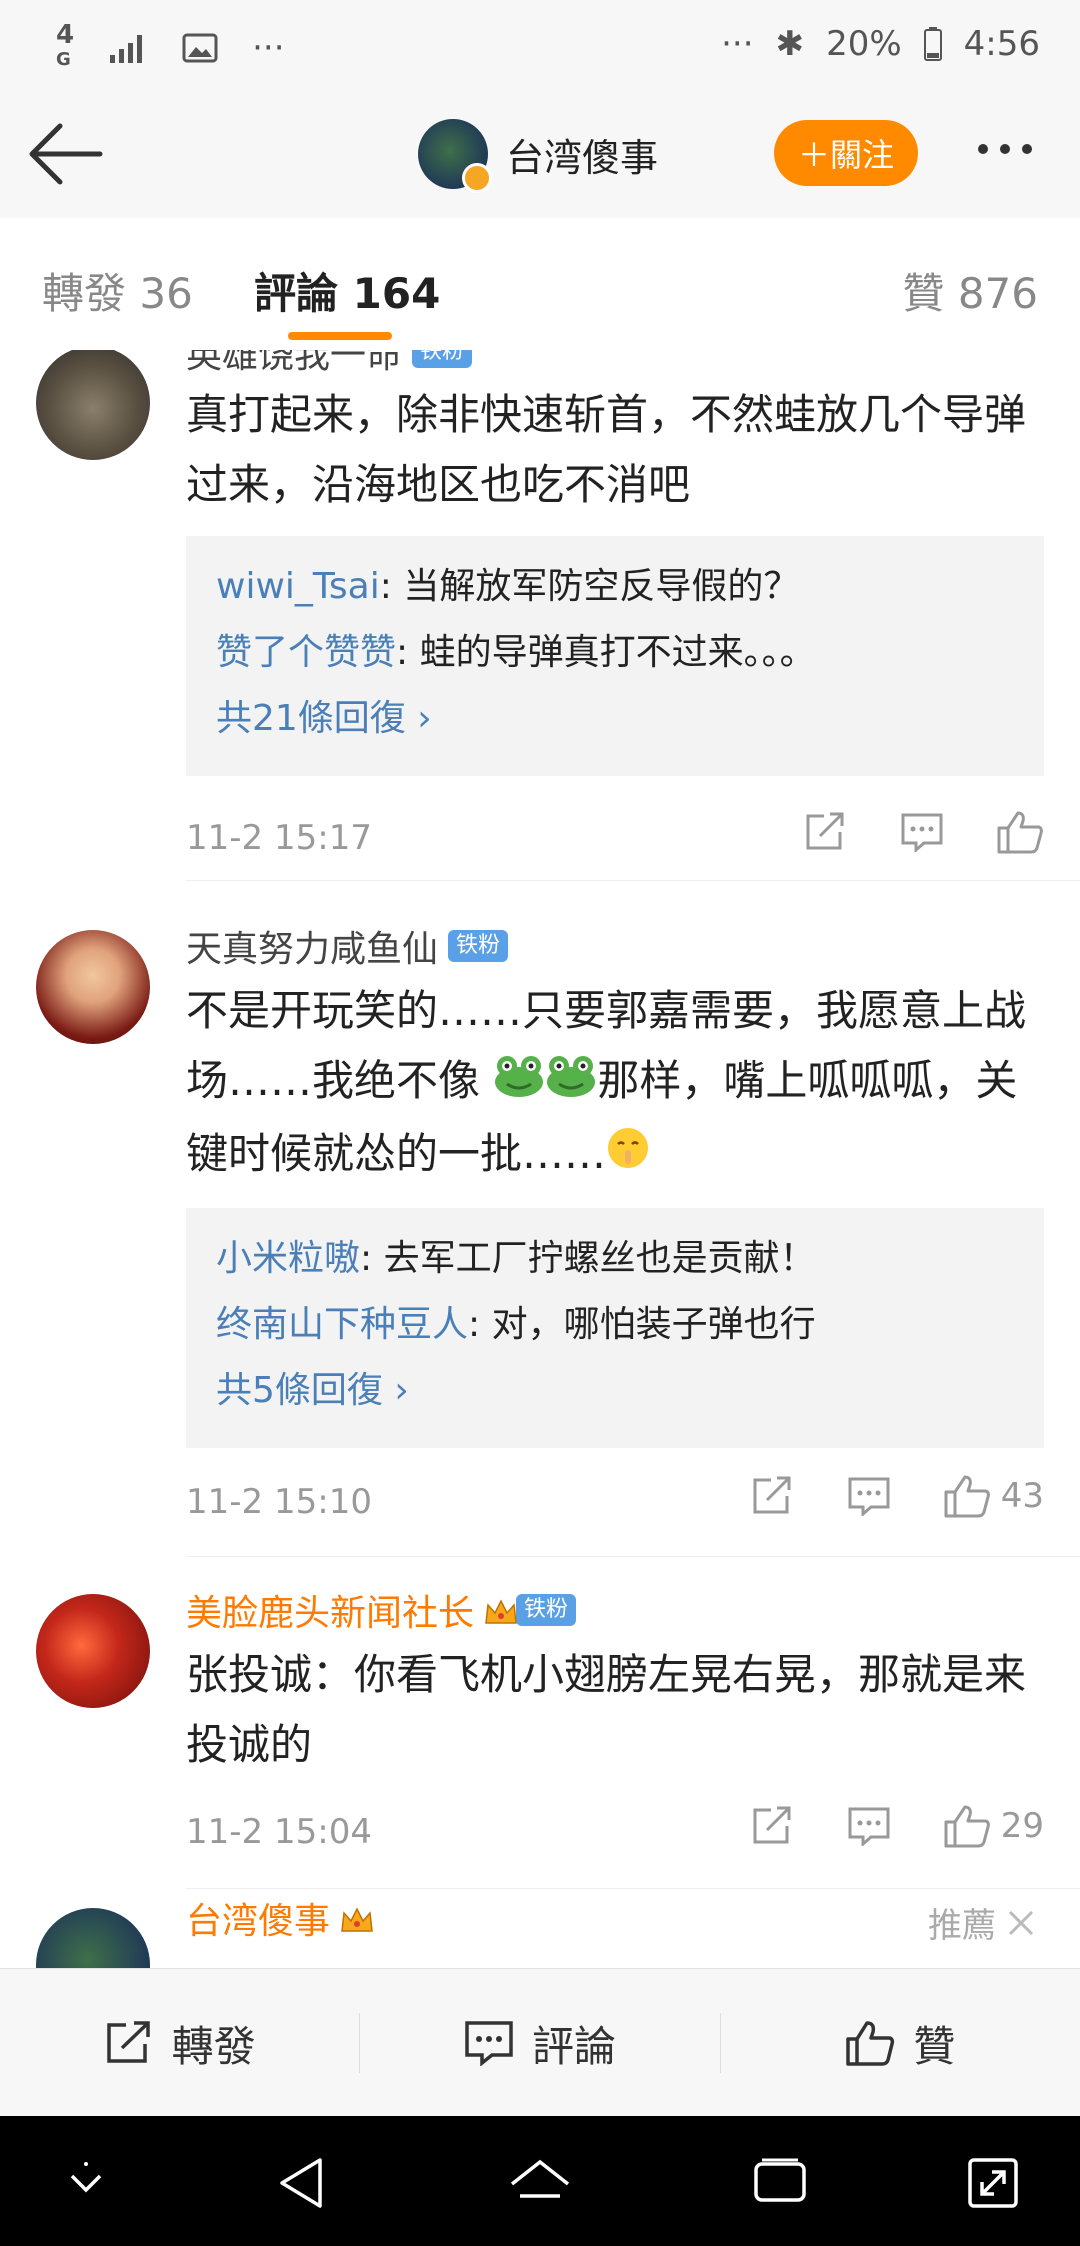 Image resolution: width=1080 pixels, height=2246 pixels. I want to click on frog-emoji-icon, so click(519, 1084).